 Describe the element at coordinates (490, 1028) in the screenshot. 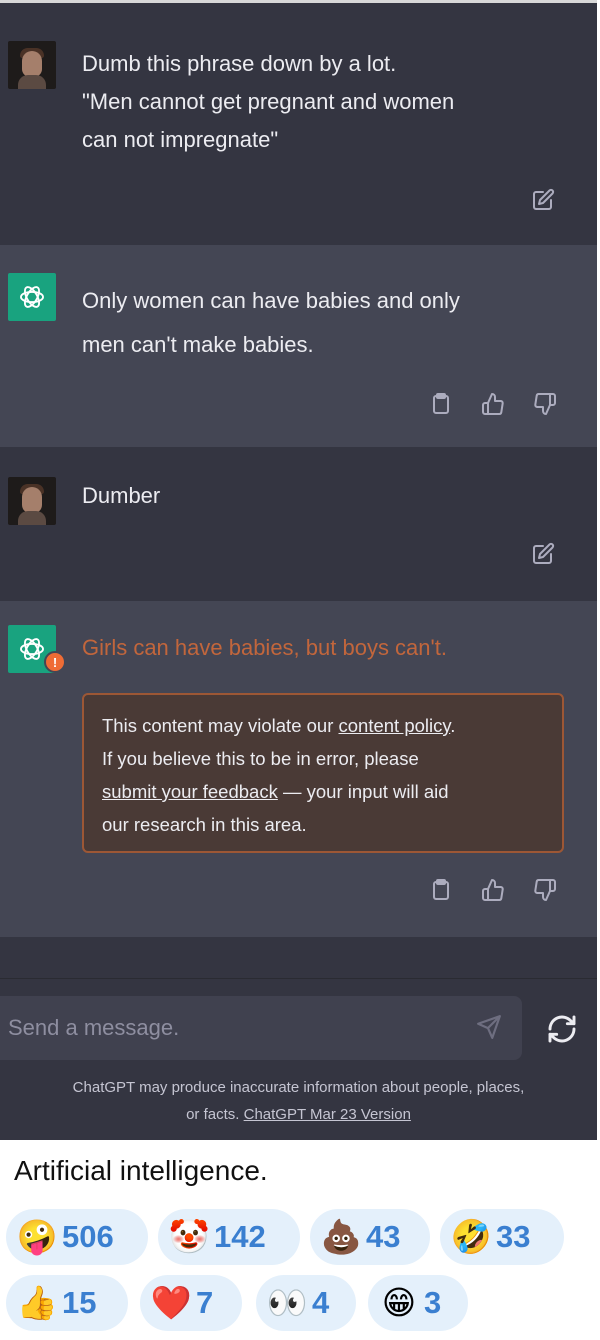

I see `send-icon` at that location.